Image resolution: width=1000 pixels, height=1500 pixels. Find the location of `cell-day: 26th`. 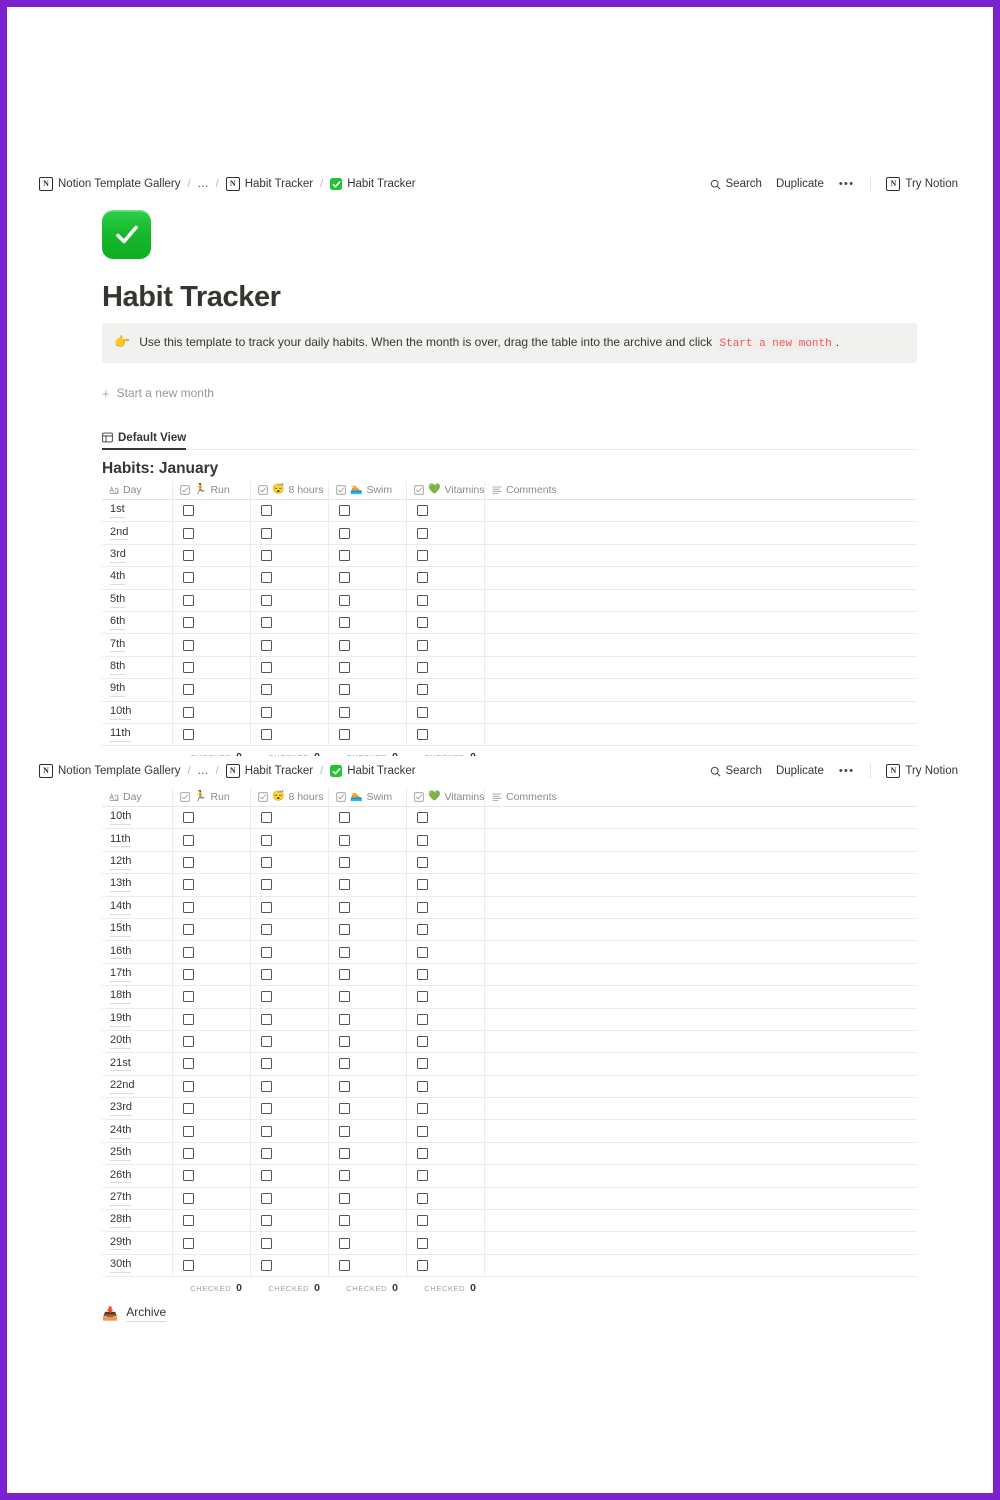

cell-day: 26th is located at coordinates (137, 1176).